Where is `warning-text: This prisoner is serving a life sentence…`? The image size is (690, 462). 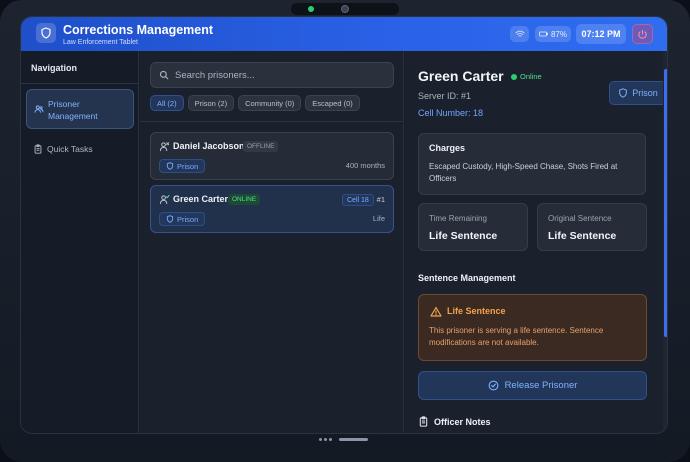
warning-text: This prisoner is serving a life sentence… is located at coordinates (516, 336).